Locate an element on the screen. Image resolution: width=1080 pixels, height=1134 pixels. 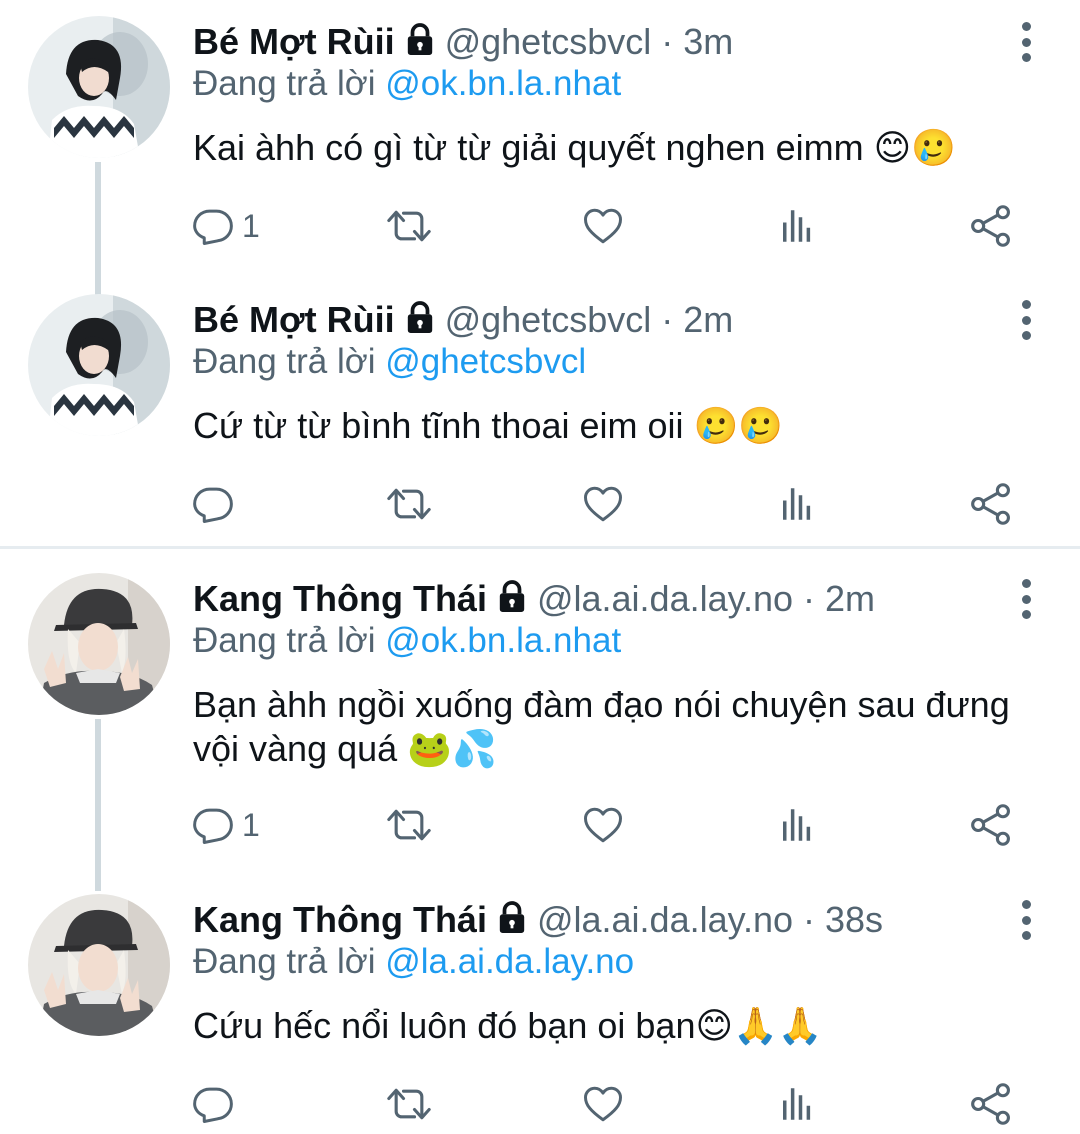
thread-divider is located at coordinates (540, 547).